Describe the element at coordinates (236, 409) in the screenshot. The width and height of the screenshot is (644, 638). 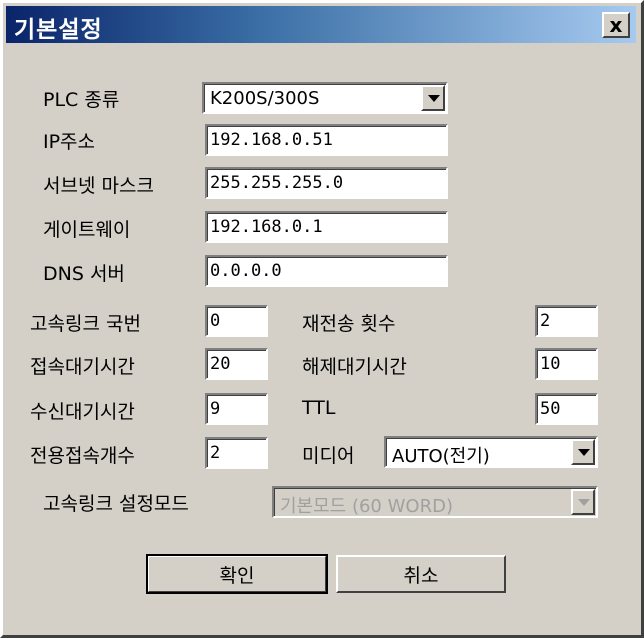
I see `recv-wait-field: 9` at that location.